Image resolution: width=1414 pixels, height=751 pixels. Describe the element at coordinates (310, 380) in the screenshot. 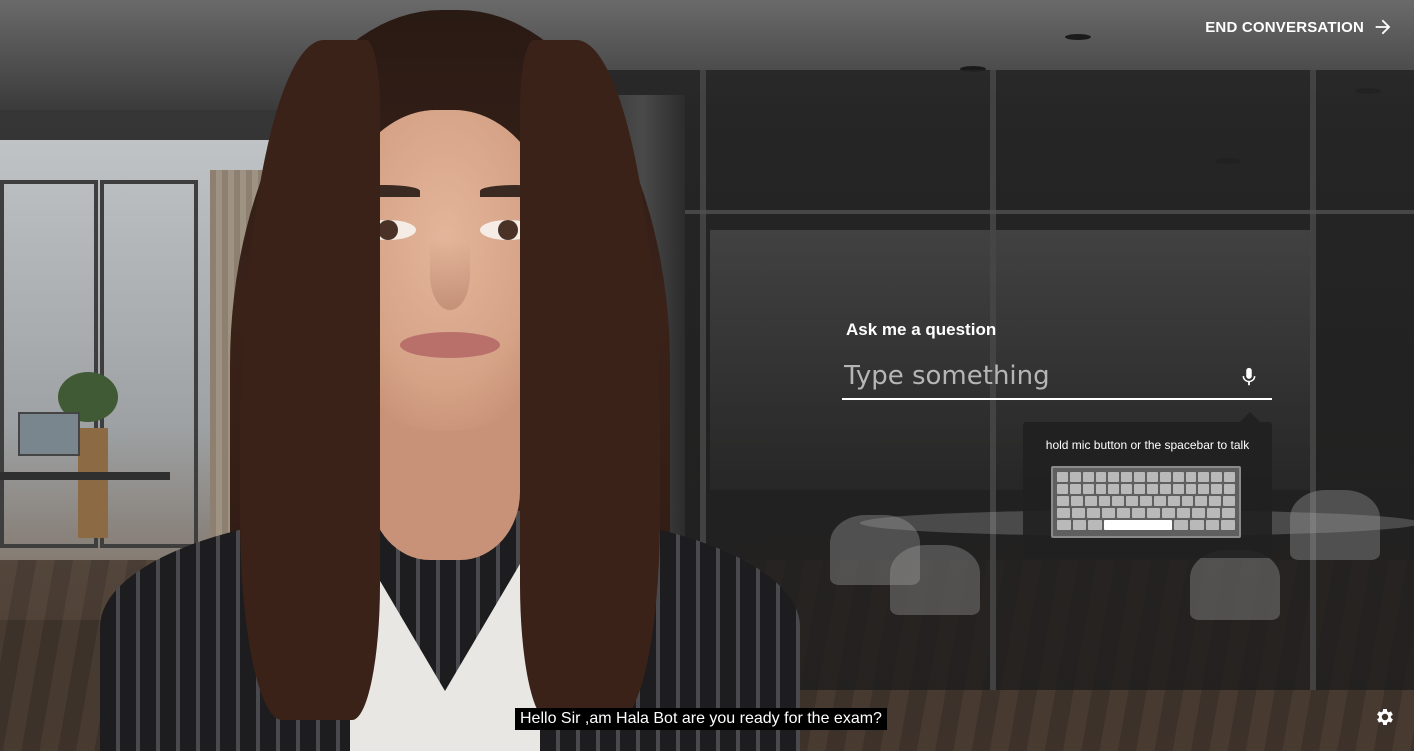

I see `avatar-hair-left` at that location.